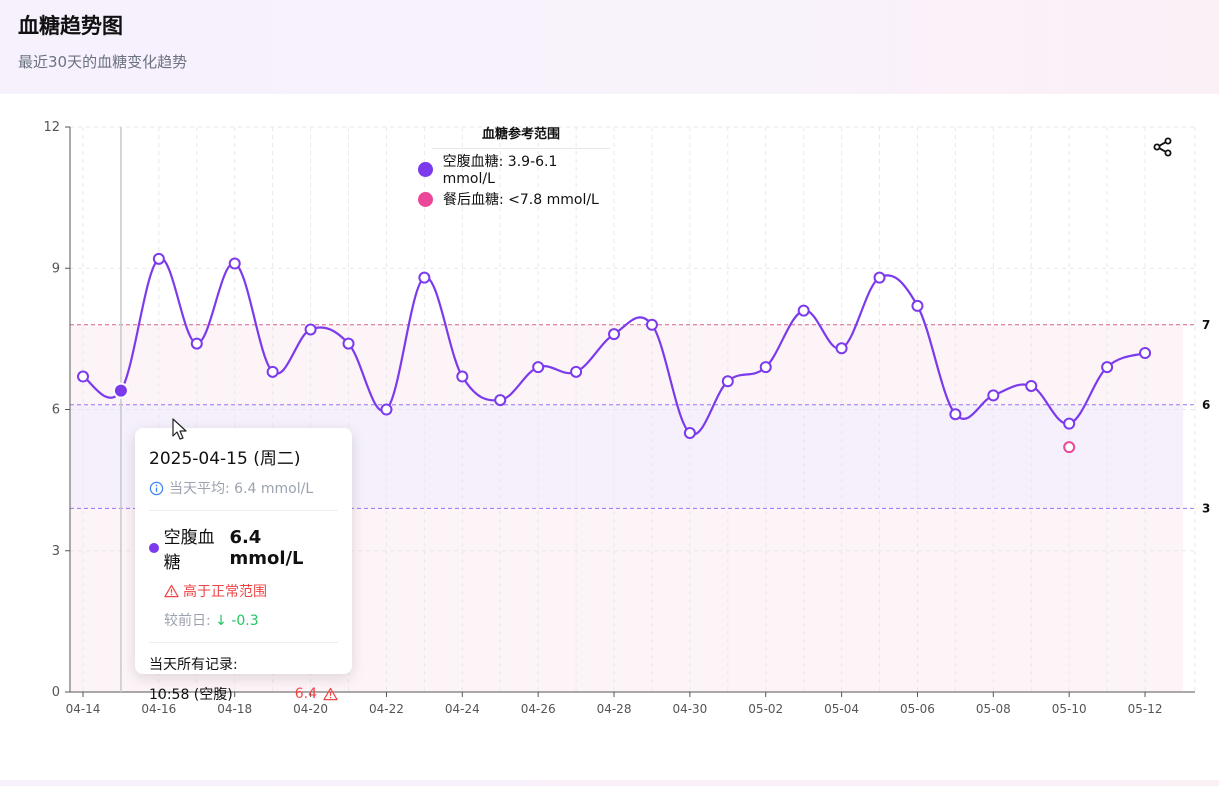 This screenshot has width=1219, height=786. Describe the element at coordinates (386, 709) in the screenshot. I see `x-tick-label: 04-22` at that location.